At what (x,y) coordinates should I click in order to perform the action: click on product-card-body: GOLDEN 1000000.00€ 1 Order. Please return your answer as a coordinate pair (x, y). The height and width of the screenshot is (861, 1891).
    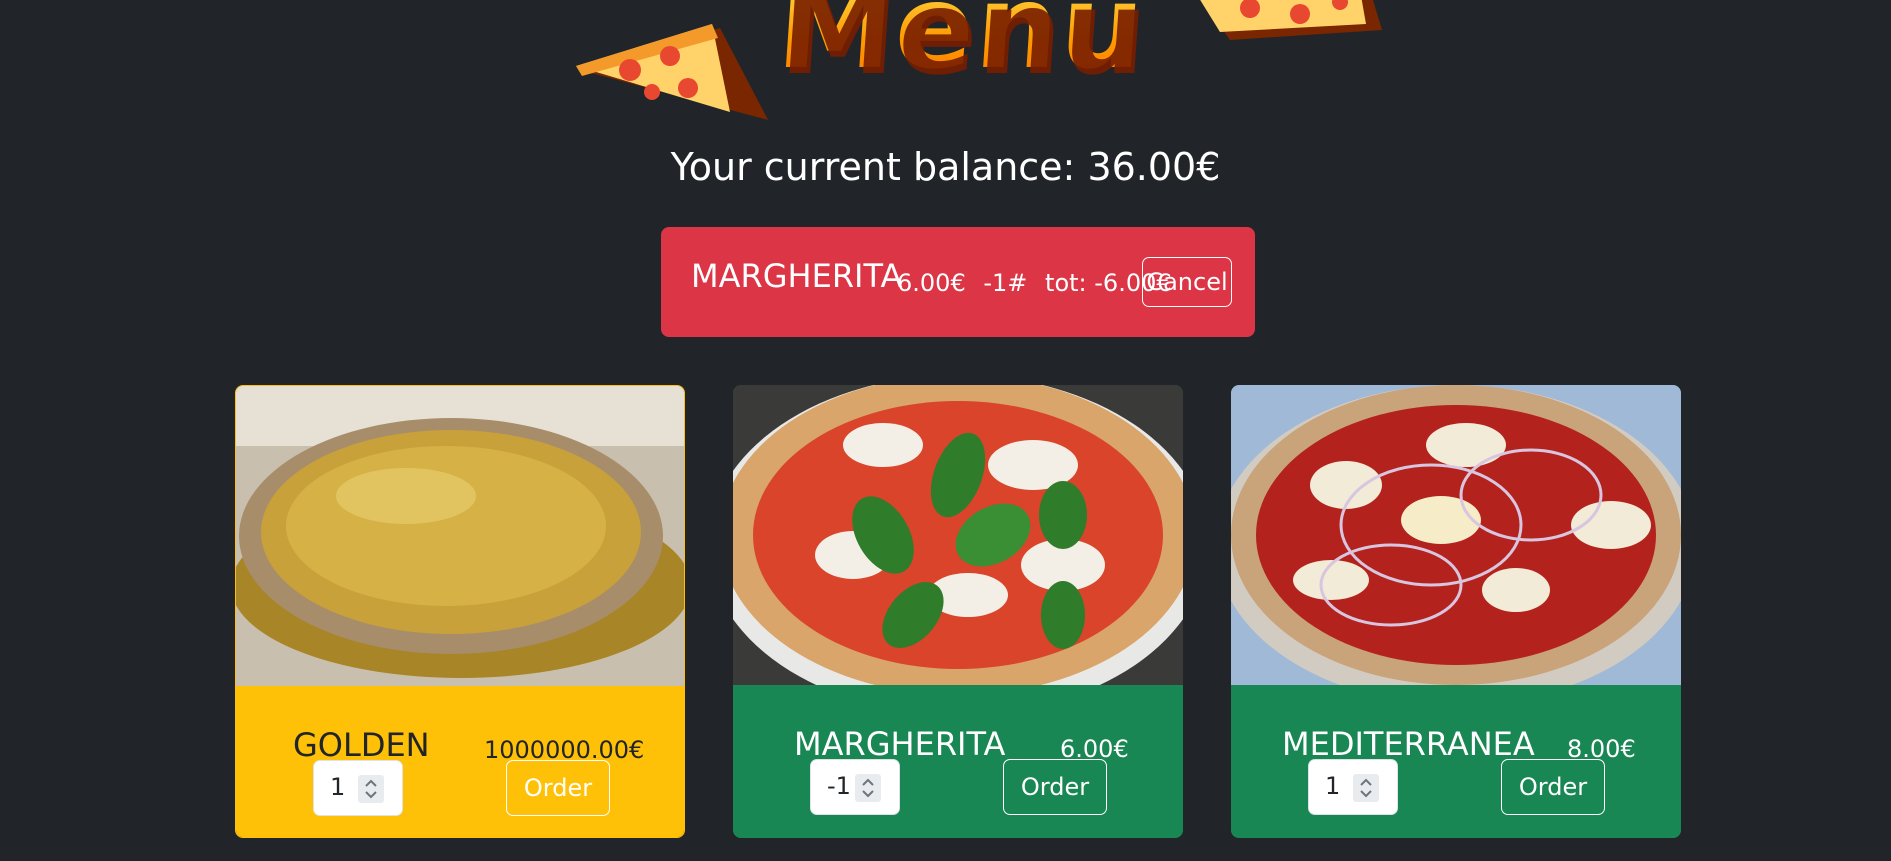
    Looking at the image, I should click on (460, 761).